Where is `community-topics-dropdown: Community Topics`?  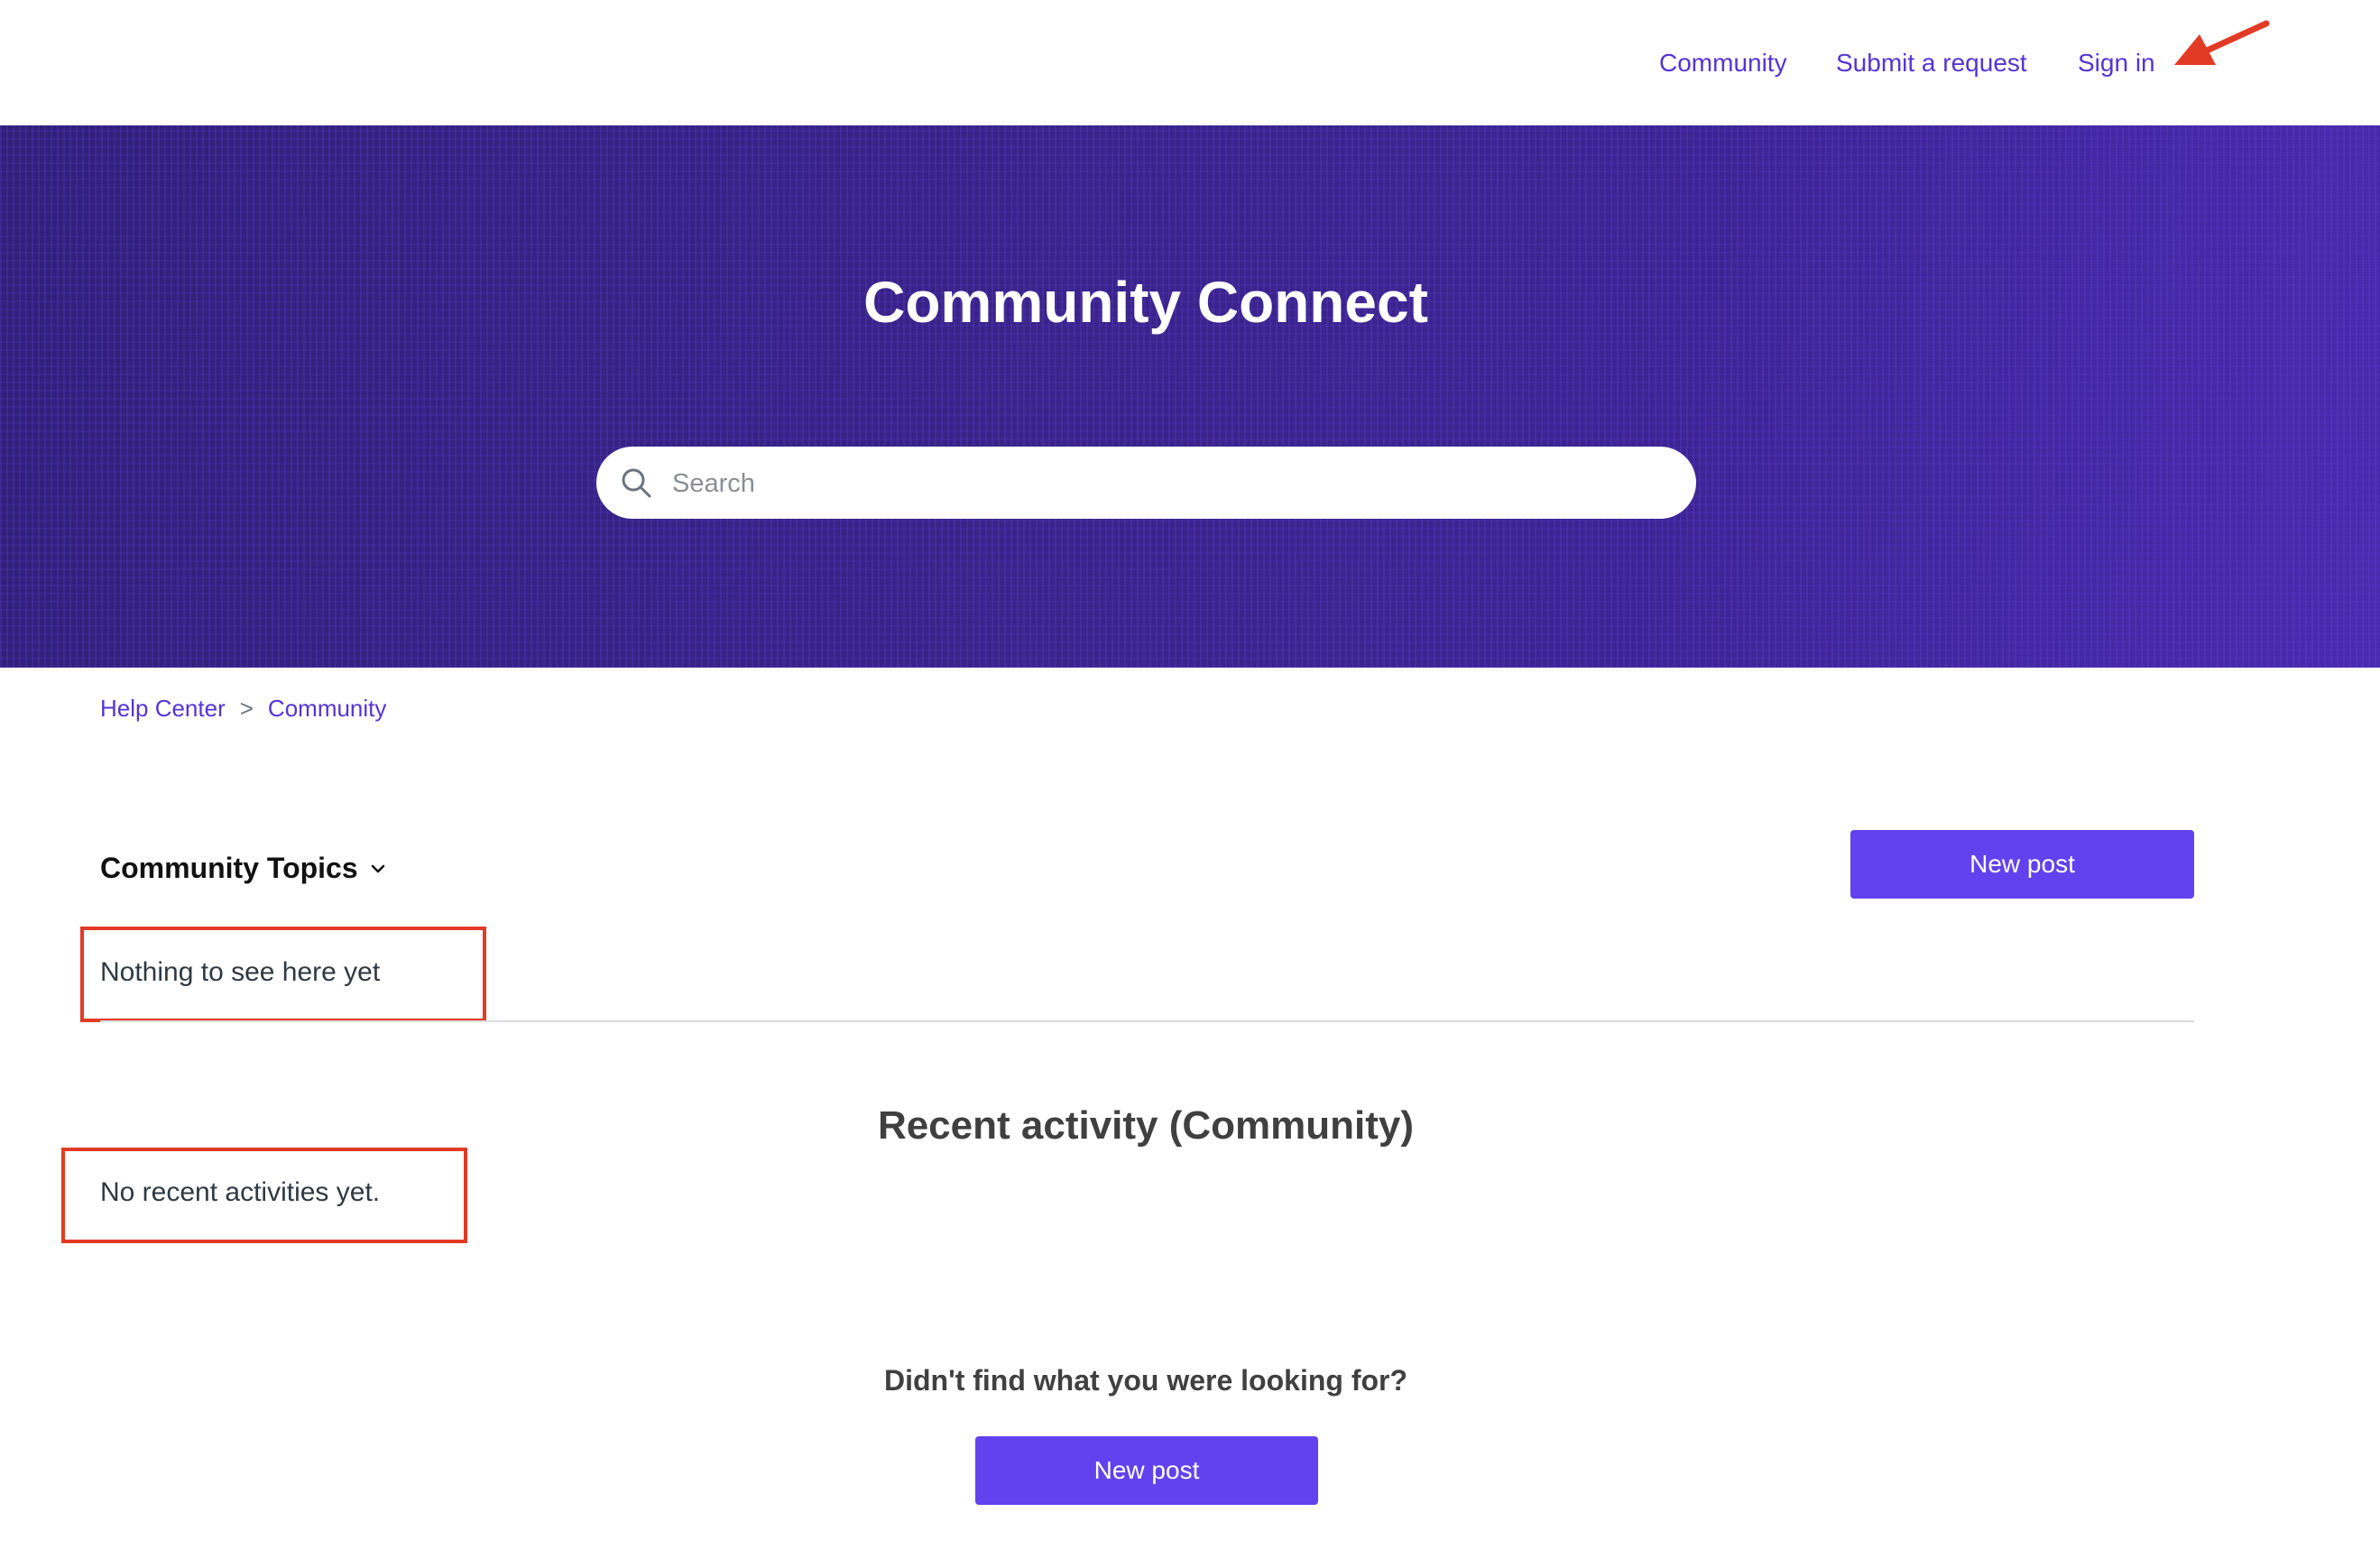 community-topics-dropdown: Community Topics is located at coordinates (229, 868).